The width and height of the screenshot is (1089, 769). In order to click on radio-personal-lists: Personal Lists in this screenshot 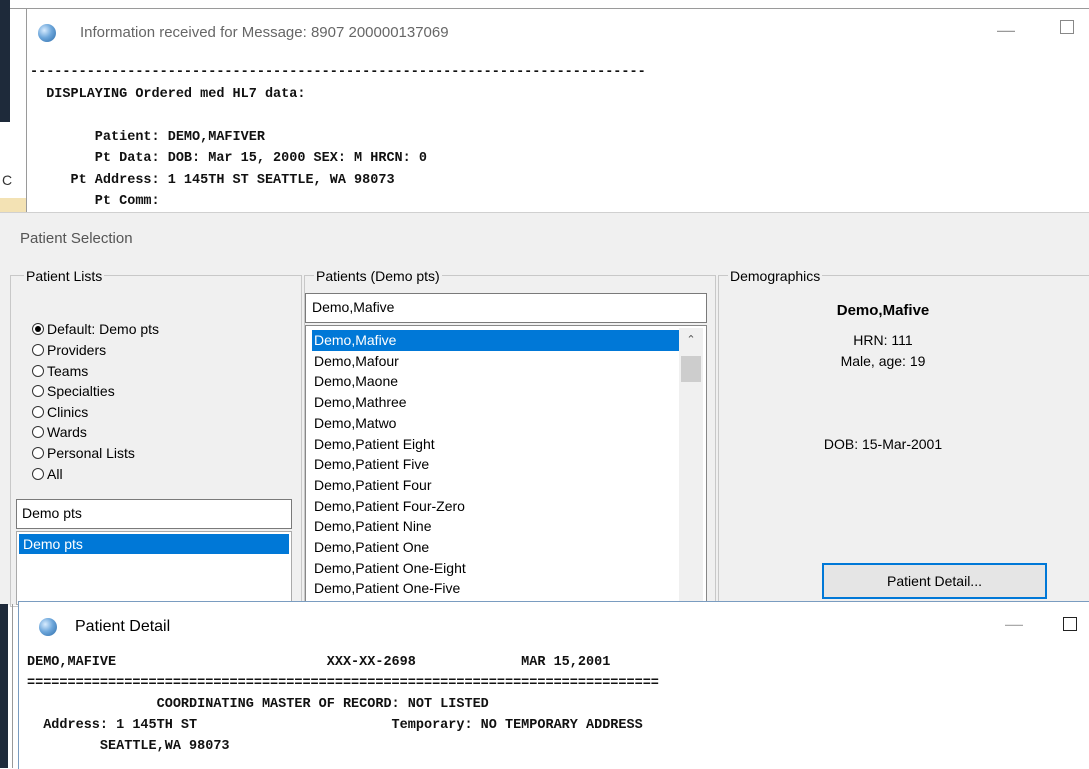, I will do `click(83, 453)`.